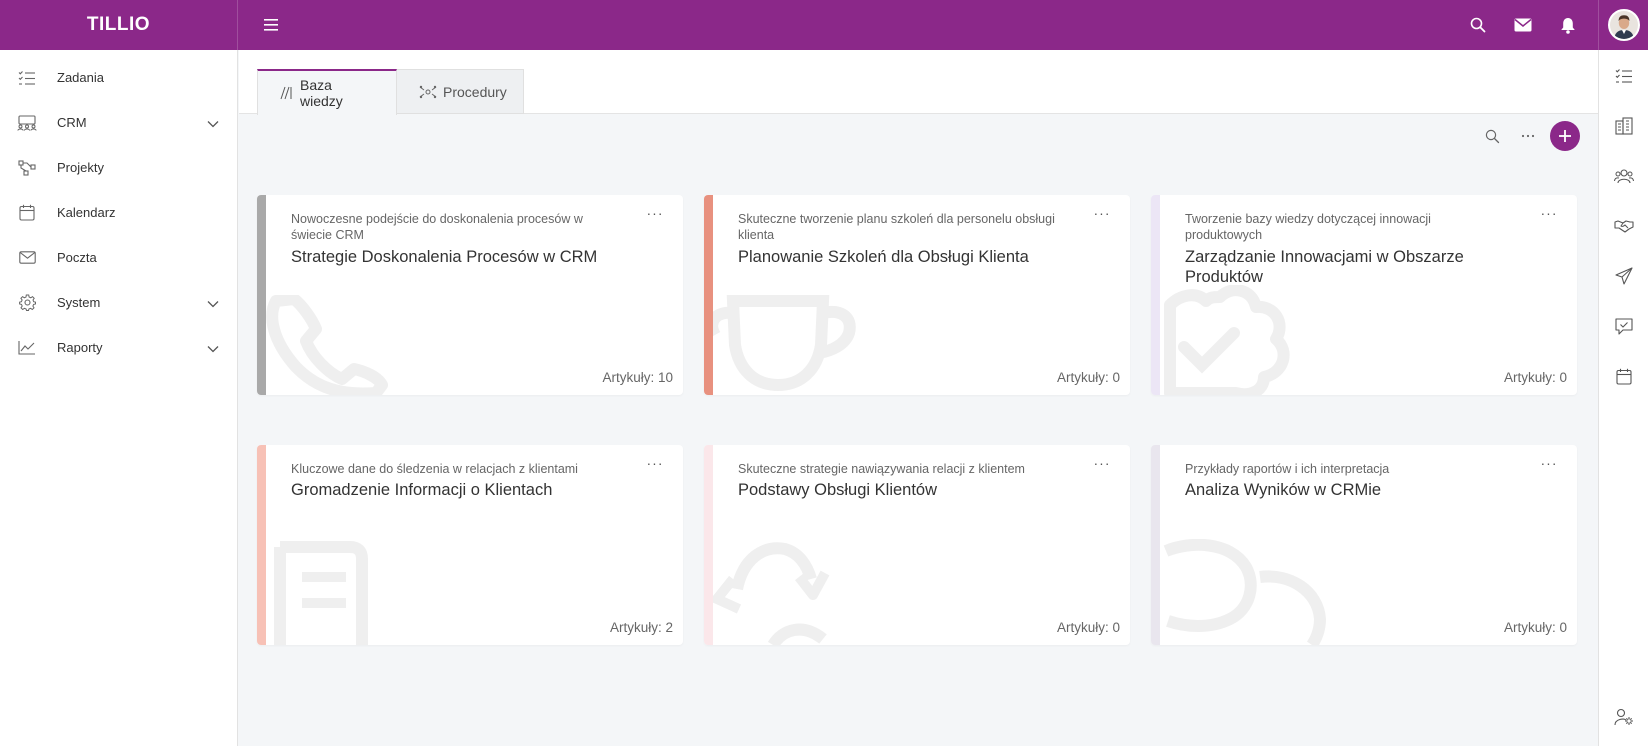  I want to click on article-count: Artykuły: 10, so click(637, 377).